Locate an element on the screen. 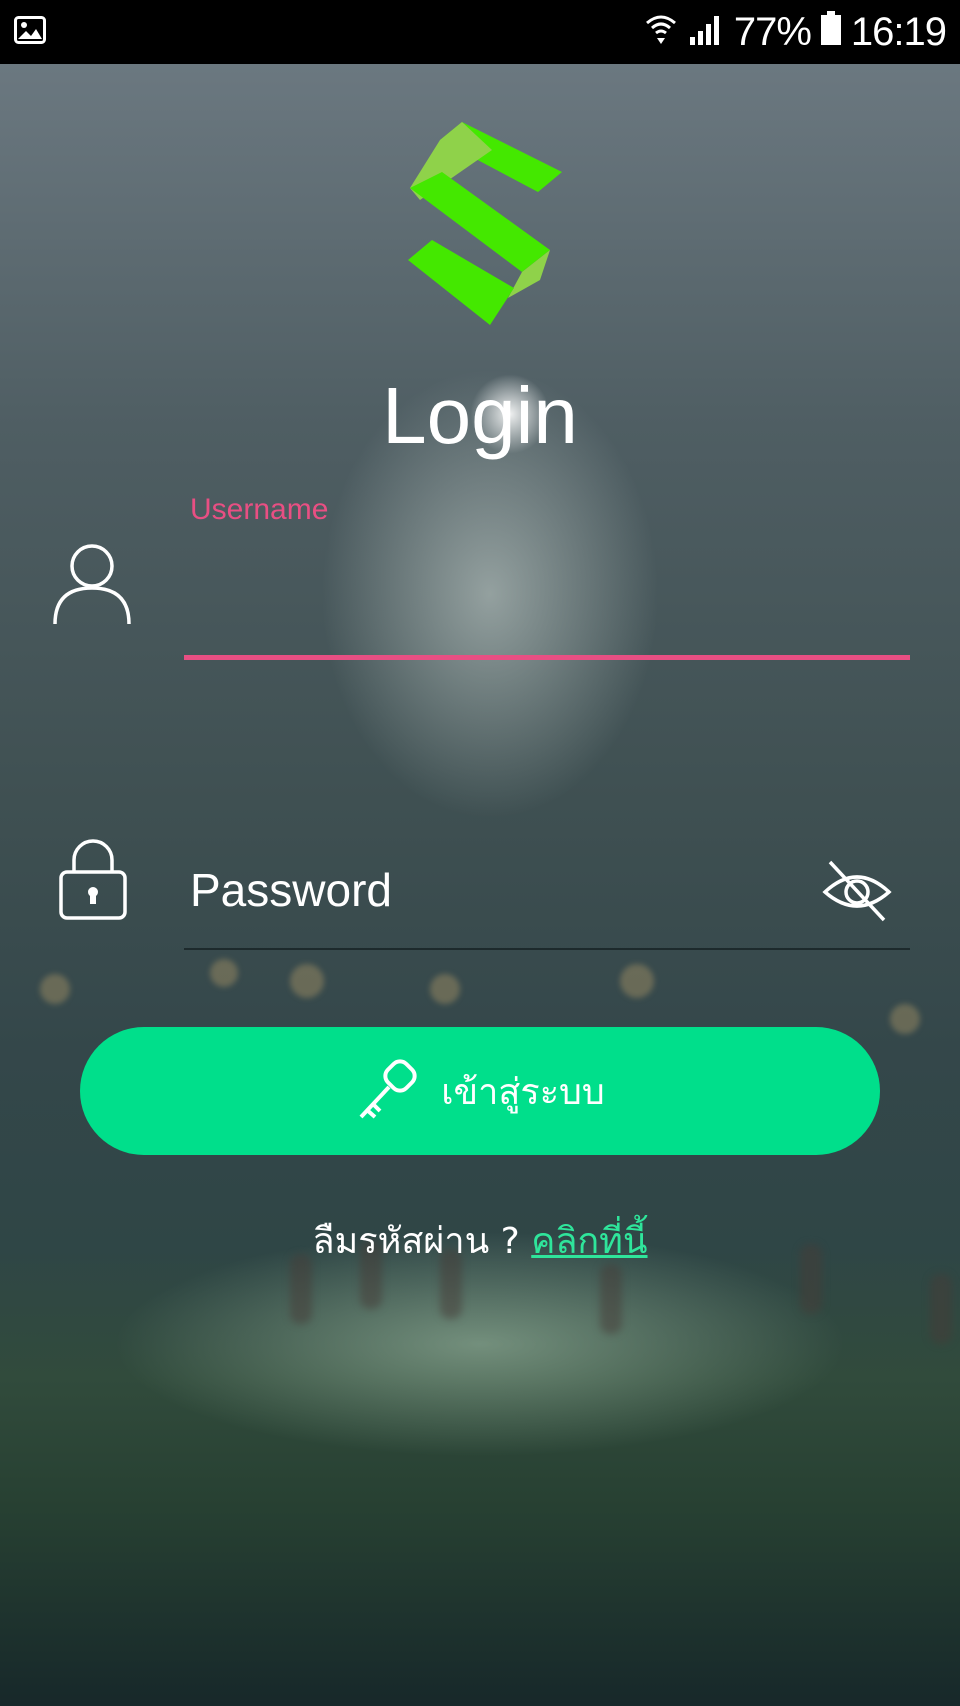  status-bar-right: 77% 16:19 is located at coordinates (802, 32).